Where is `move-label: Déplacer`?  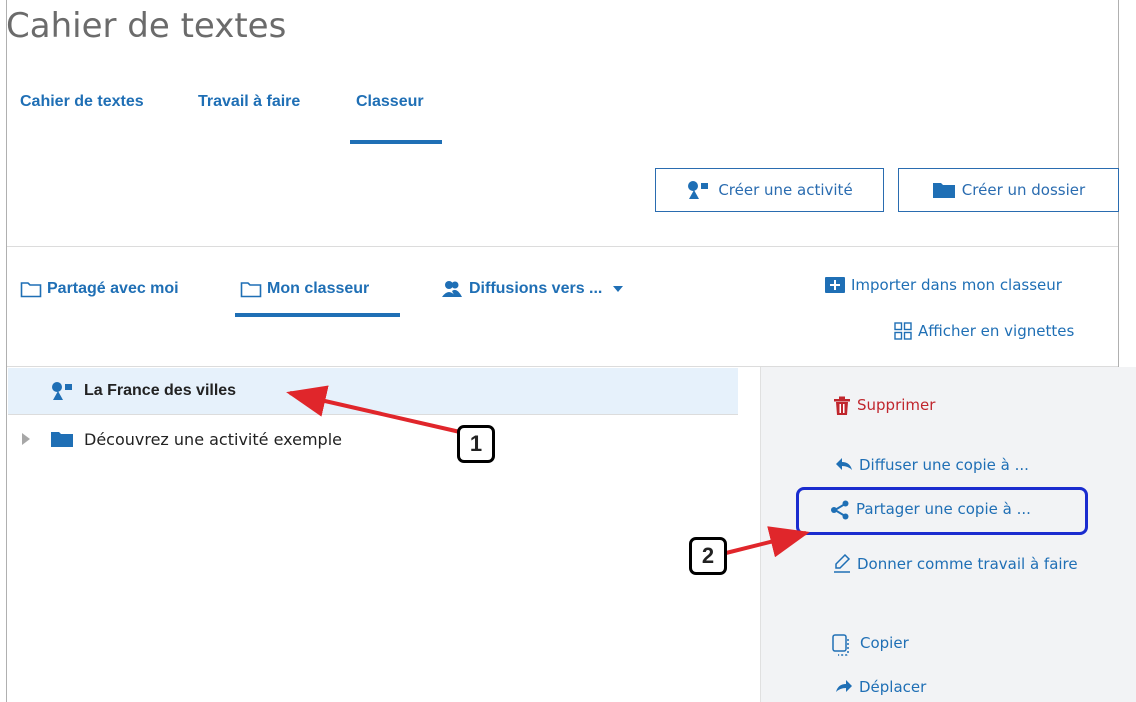 move-label: Déplacer is located at coordinates (893, 687).